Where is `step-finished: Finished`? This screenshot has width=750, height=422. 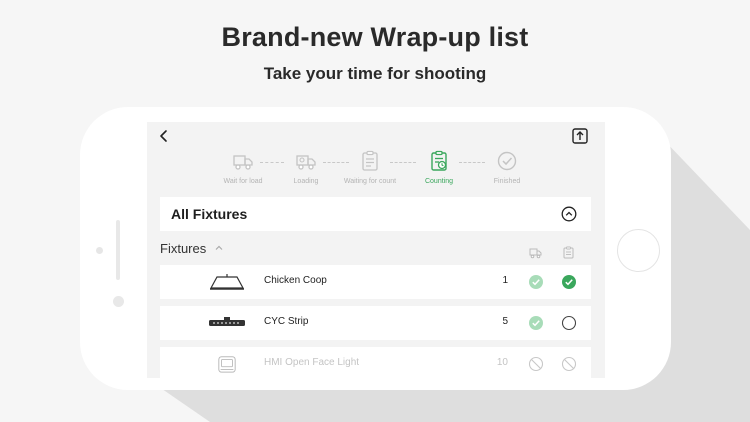
step-finished: Finished is located at coordinates (507, 167).